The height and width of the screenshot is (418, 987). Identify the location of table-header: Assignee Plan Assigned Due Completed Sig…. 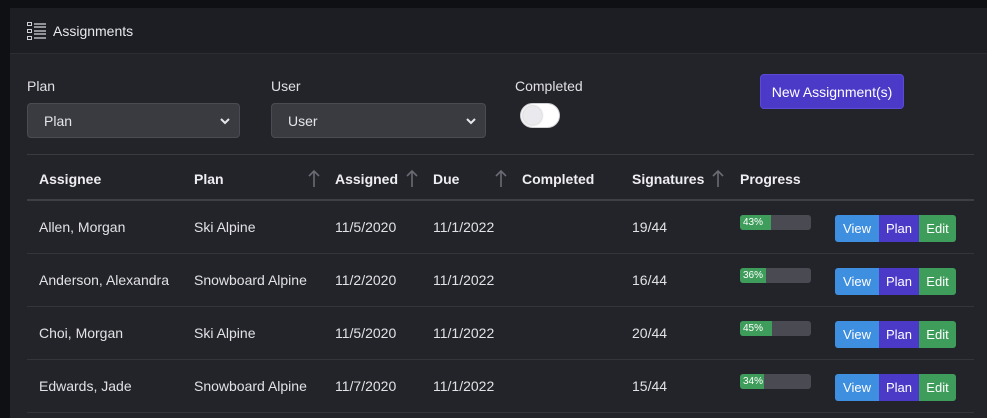
(500, 177).